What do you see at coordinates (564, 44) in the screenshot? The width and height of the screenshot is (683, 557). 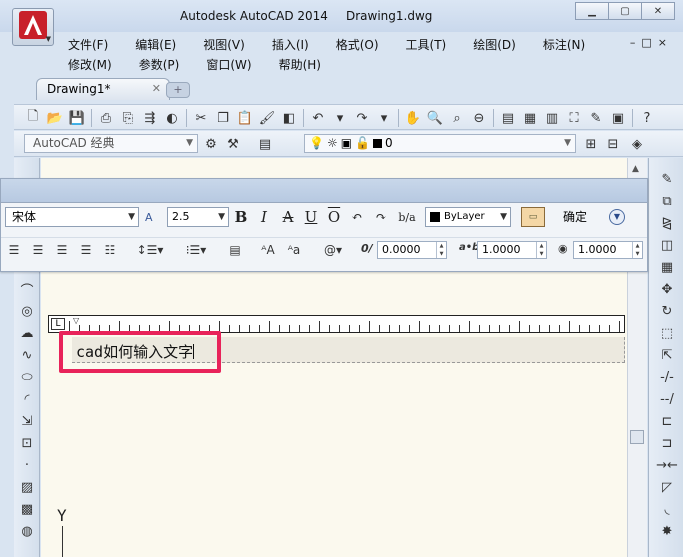 I see `menu-dimension: 标注(N)` at bounding box center [564, 44].